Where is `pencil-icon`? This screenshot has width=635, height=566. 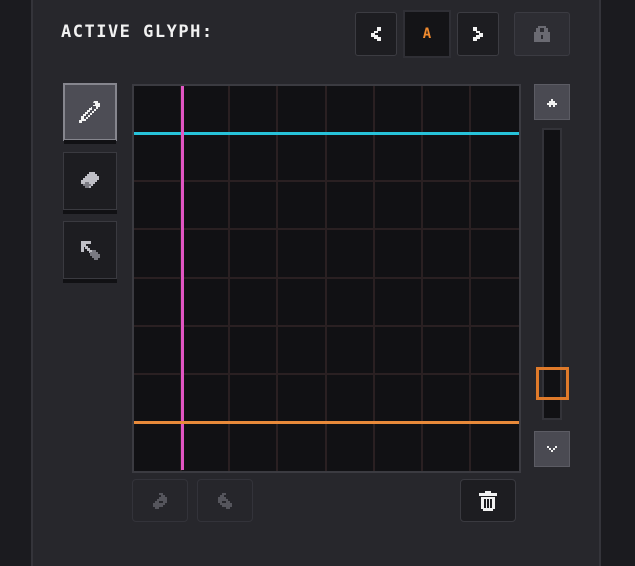 pencil-icon is located at coordinates (89, 112).